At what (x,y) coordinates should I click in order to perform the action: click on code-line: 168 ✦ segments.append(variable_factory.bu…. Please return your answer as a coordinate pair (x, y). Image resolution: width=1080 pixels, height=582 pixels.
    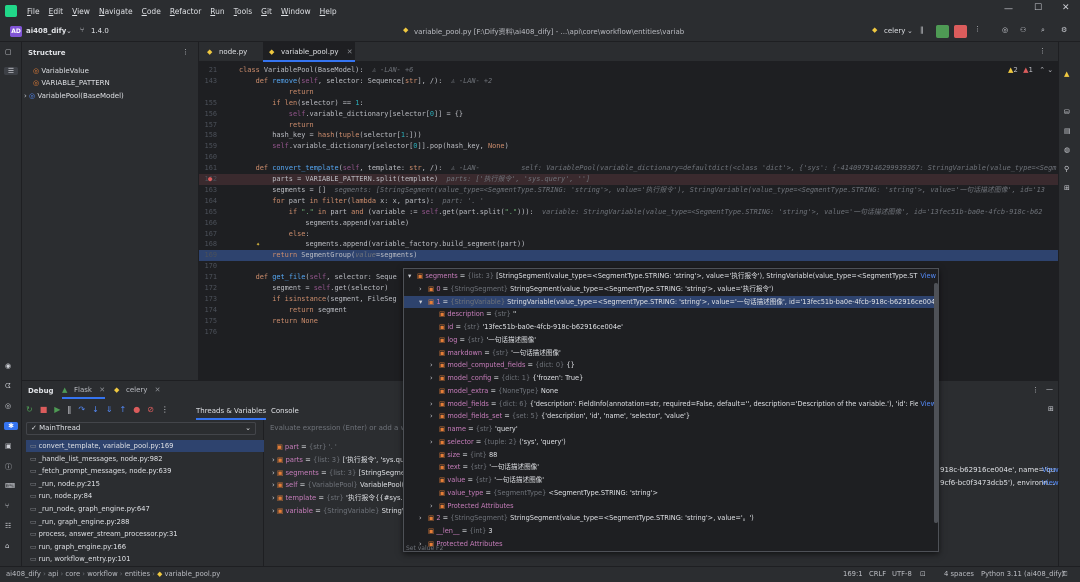
    Looking at the image, I should click on (628, 244).